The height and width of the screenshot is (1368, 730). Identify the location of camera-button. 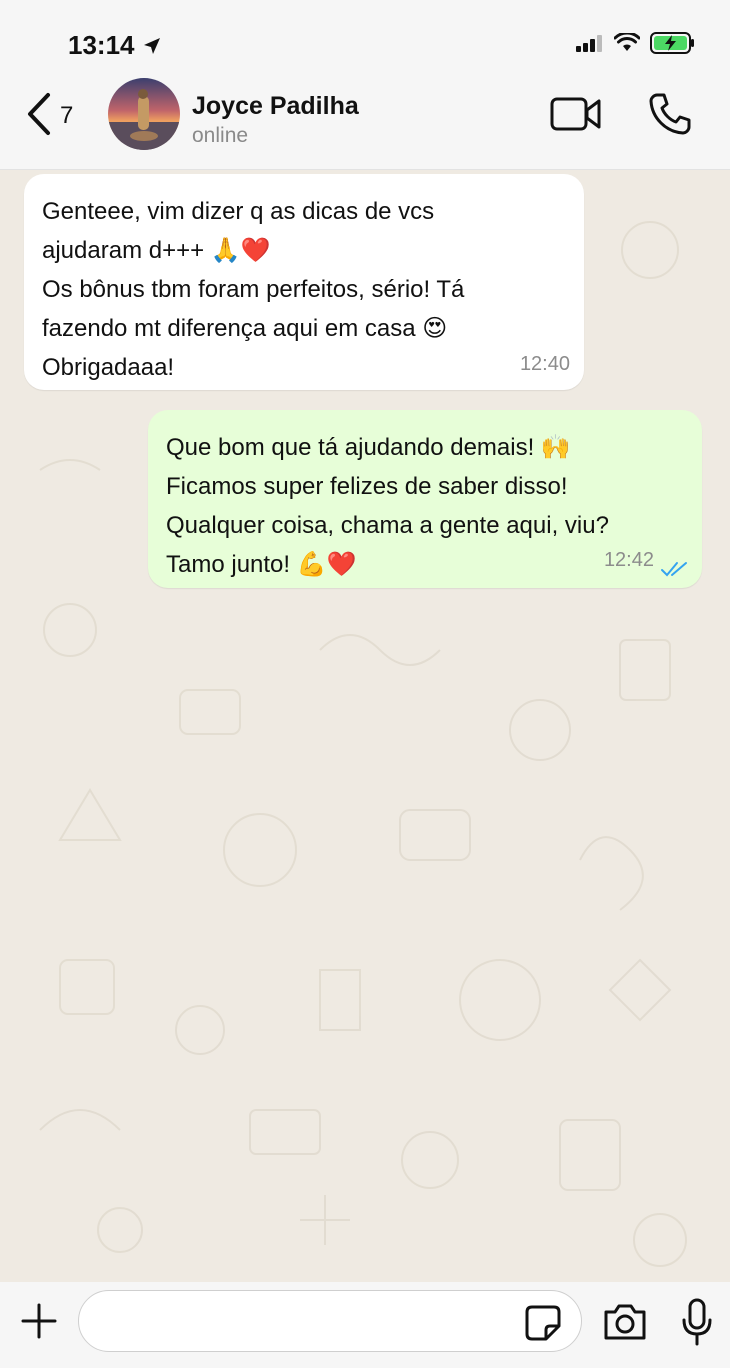
(625, 1324).